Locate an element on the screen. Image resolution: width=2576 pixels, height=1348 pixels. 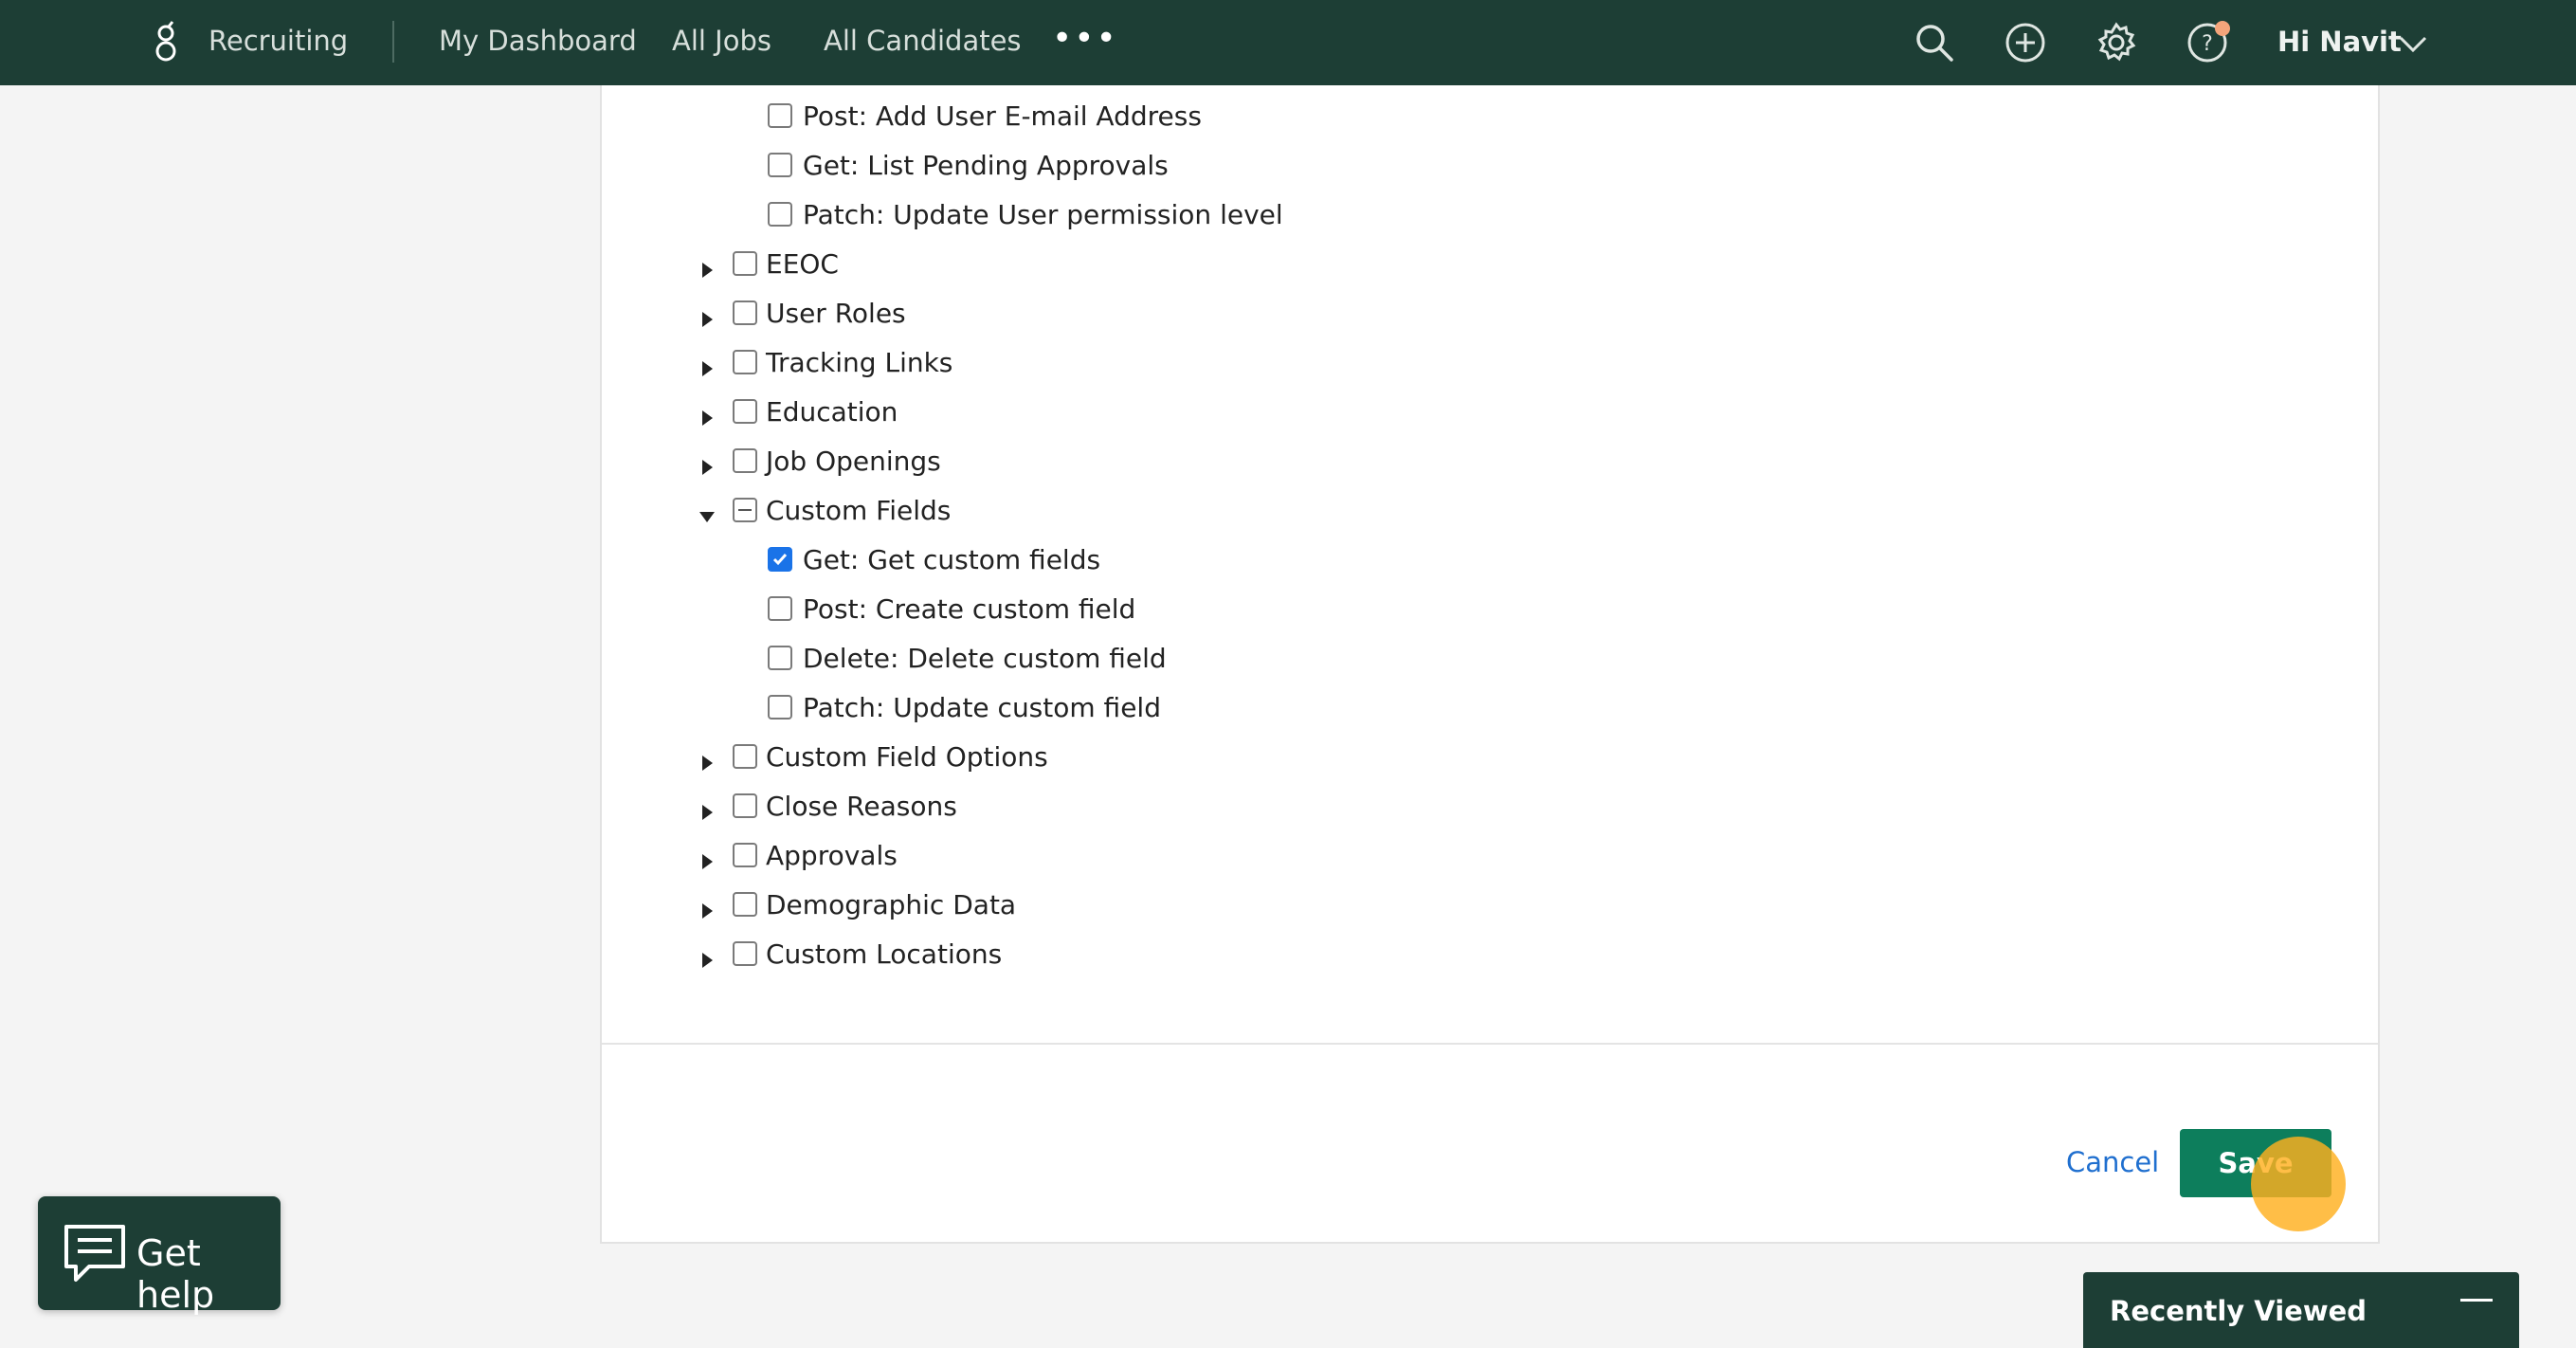
caret-down-icon is located at coordinates (707, 512).